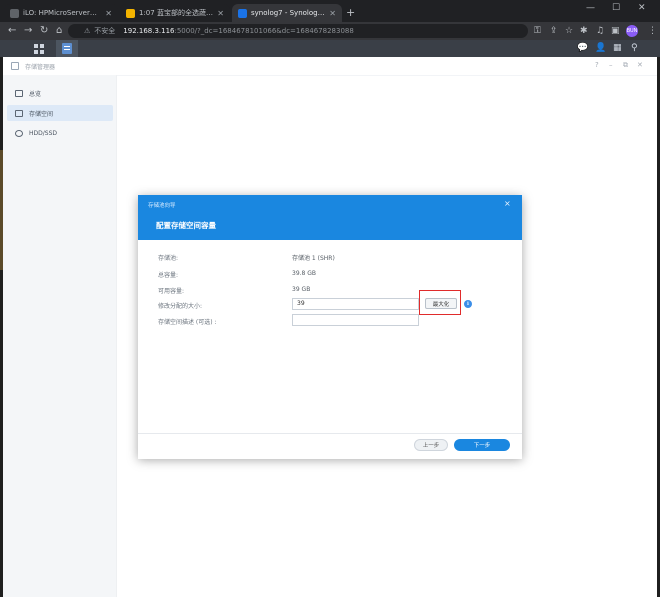 The height and width of the screenshot is (597, 660). What do you see at coordinates (304, 273) in the screenshot?
I see `total-capacity-value: 39.8 GB` at bounding box center [304, 273].